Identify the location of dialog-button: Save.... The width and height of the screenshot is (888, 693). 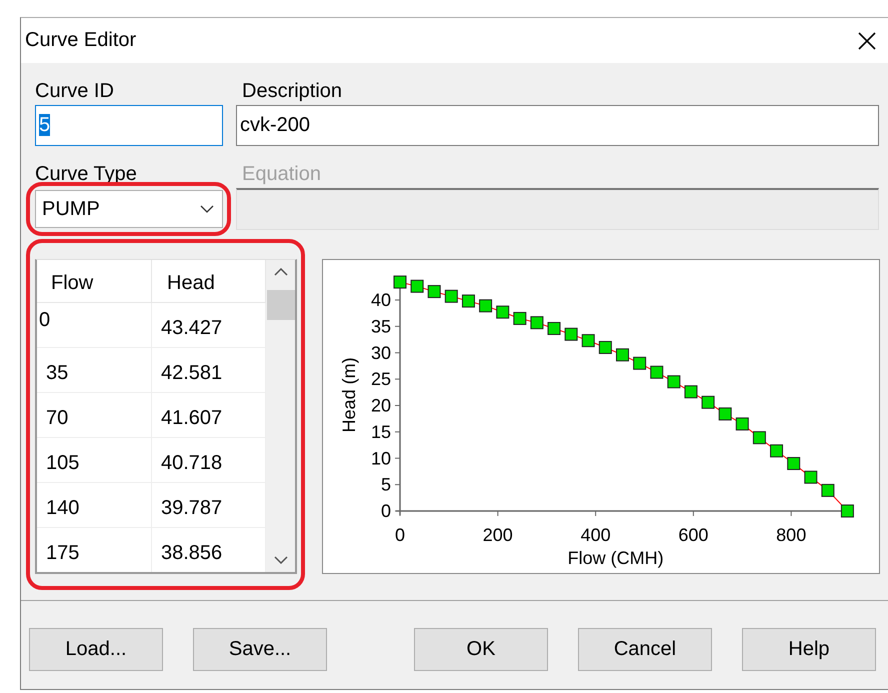
(260, 649).